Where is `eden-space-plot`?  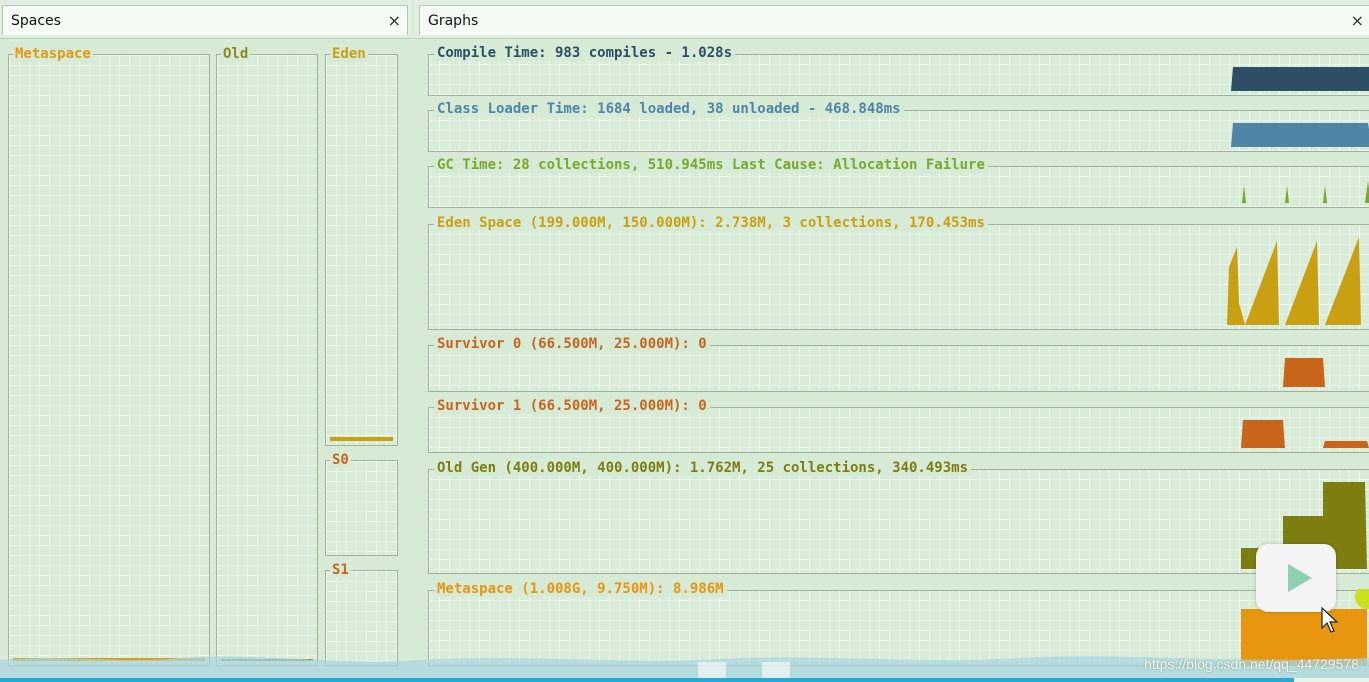
eden-space-plot is located at coordinates (1294, 281).